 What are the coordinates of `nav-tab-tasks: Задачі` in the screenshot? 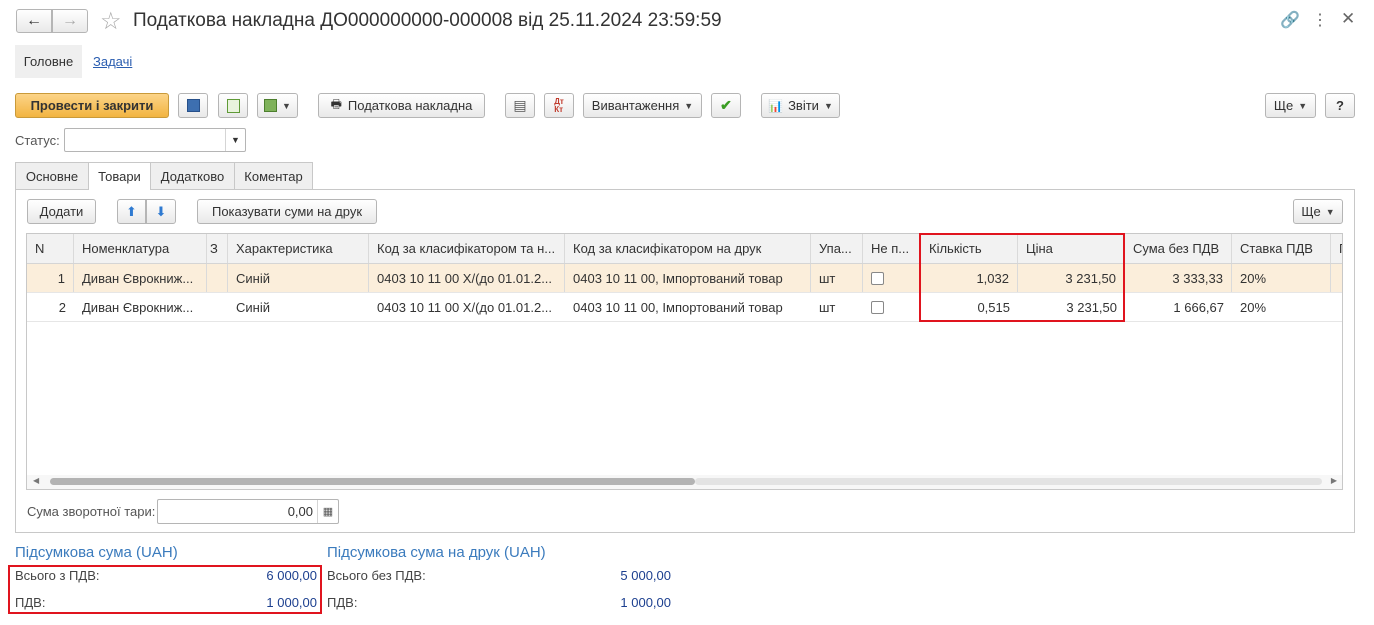 It's located at (112, 61).